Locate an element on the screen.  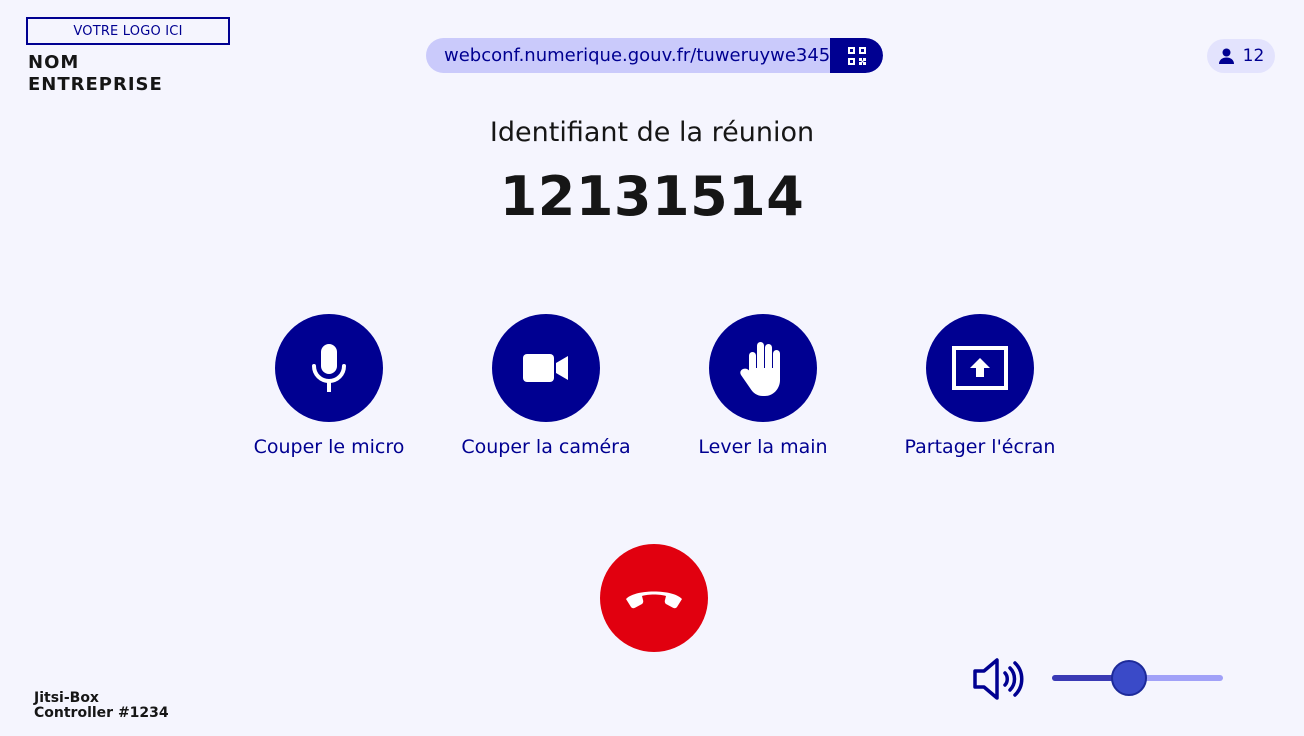
meeting-url-pill: webconf.numerique.gouv.fr/tuweruywe345 is located at coordinates (654, 55).